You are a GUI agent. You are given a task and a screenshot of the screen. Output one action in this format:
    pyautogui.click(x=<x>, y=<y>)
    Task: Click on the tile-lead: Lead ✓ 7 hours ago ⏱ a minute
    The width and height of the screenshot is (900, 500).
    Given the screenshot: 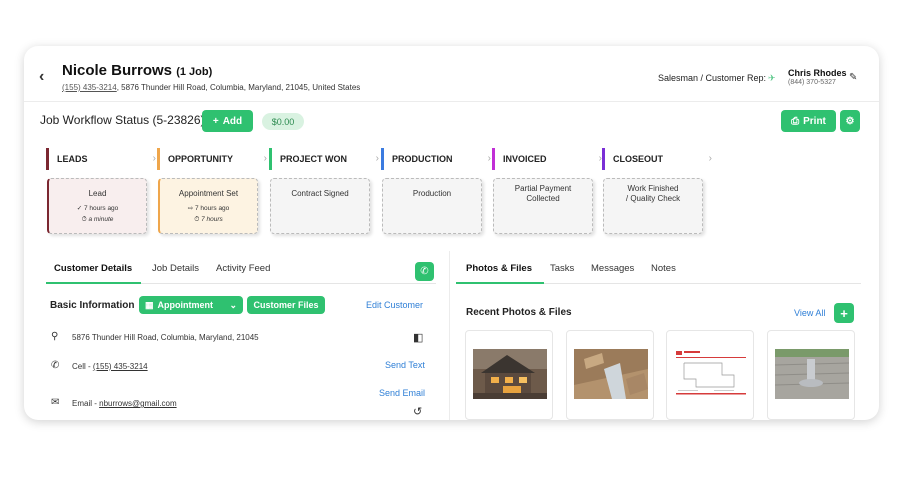 What is the action you would take?
    pyautogui.click(x=97, y=206)
    